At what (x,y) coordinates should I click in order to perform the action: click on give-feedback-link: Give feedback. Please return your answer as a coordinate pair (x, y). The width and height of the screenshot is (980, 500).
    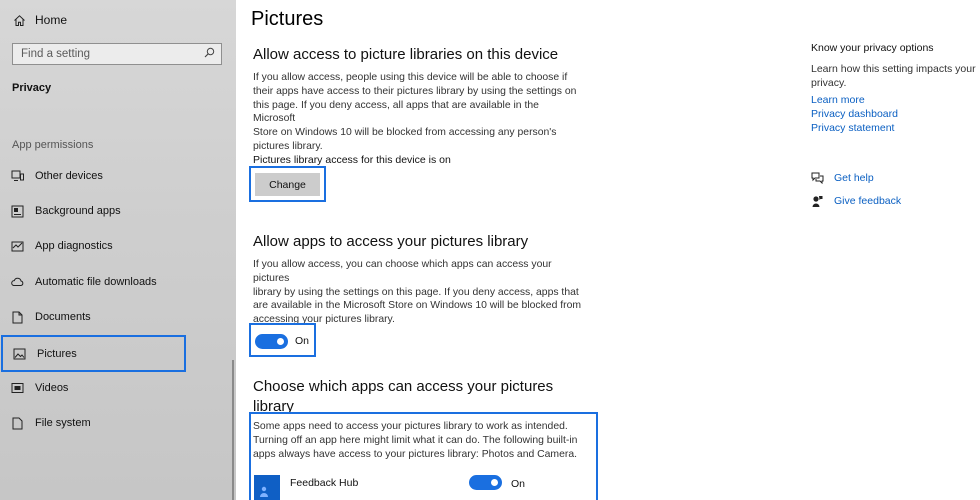
    Looking at the image, I should click on (856, 201).